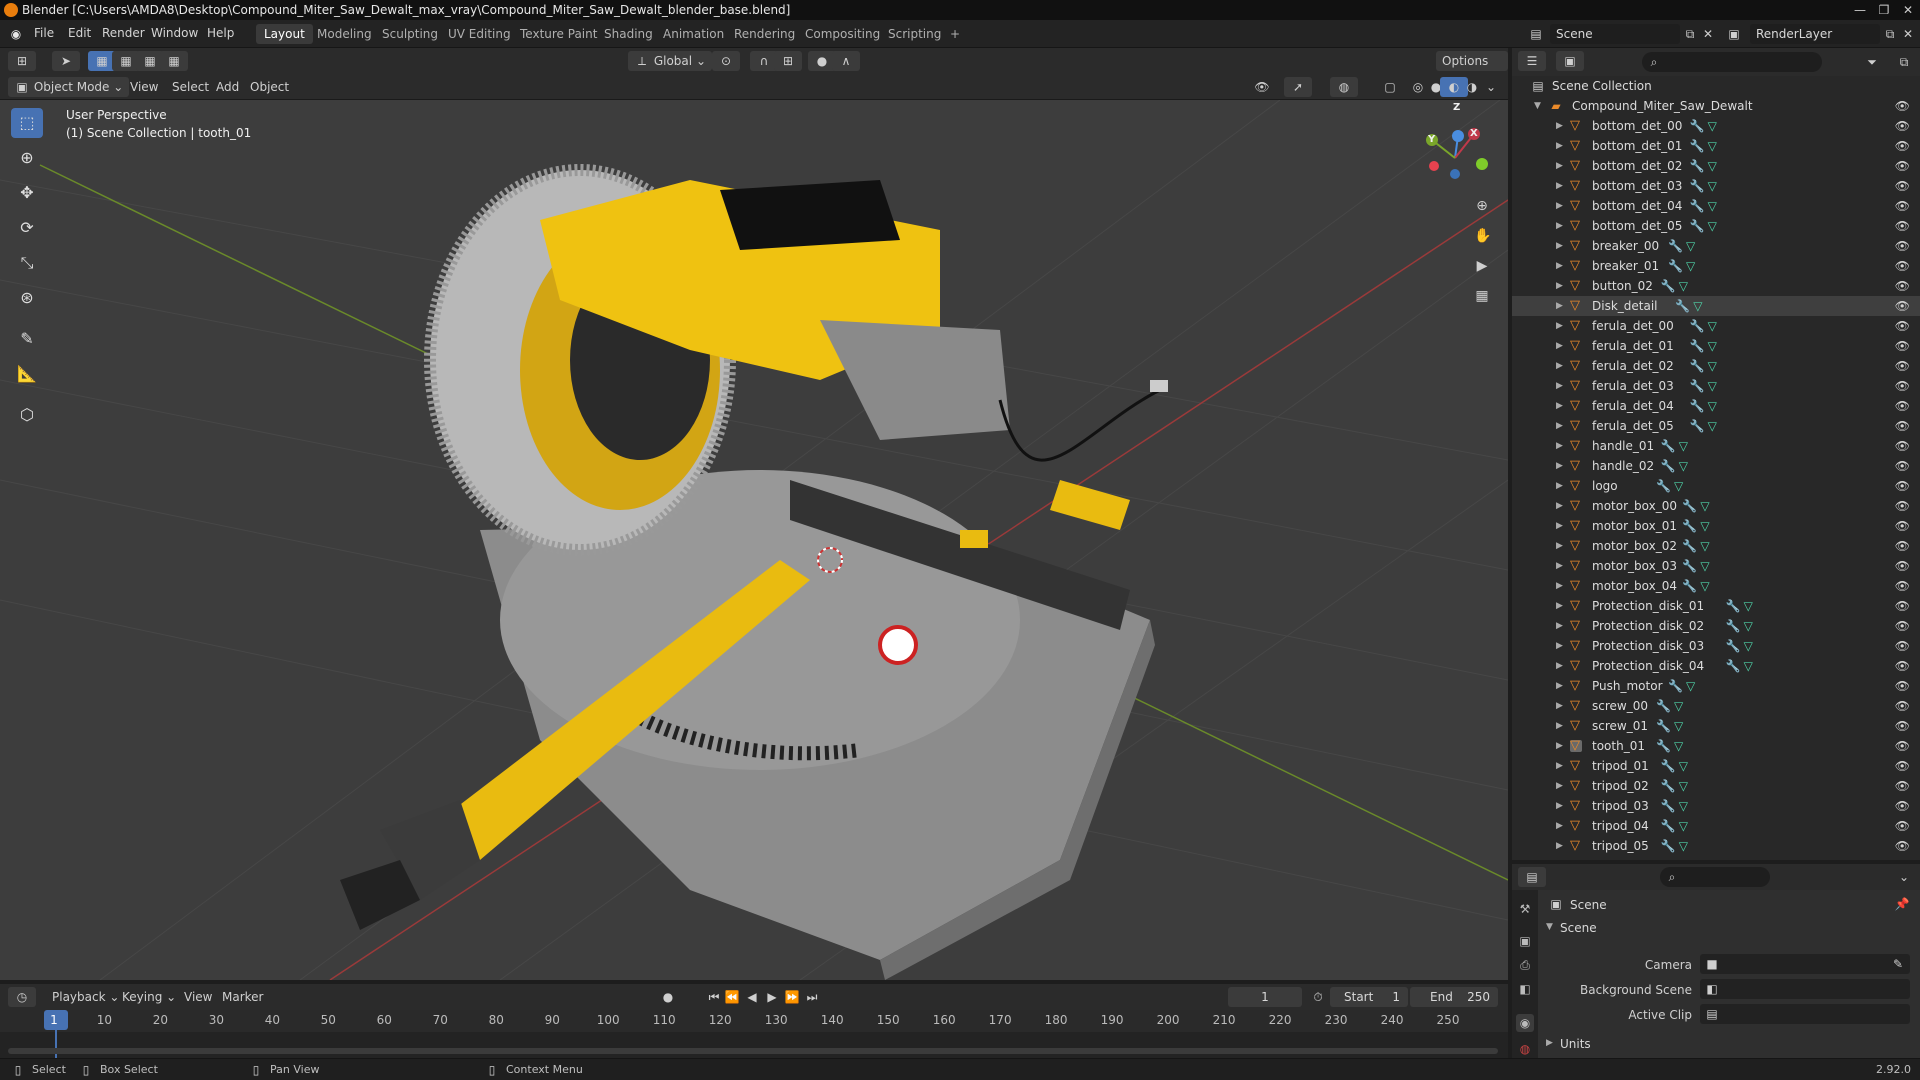 The width and height of the screenshot is (1920, 1080). Describe the element at coordinates (1525, 941) in the screenshot. I see `render-tab-icon: ▣` at that location.